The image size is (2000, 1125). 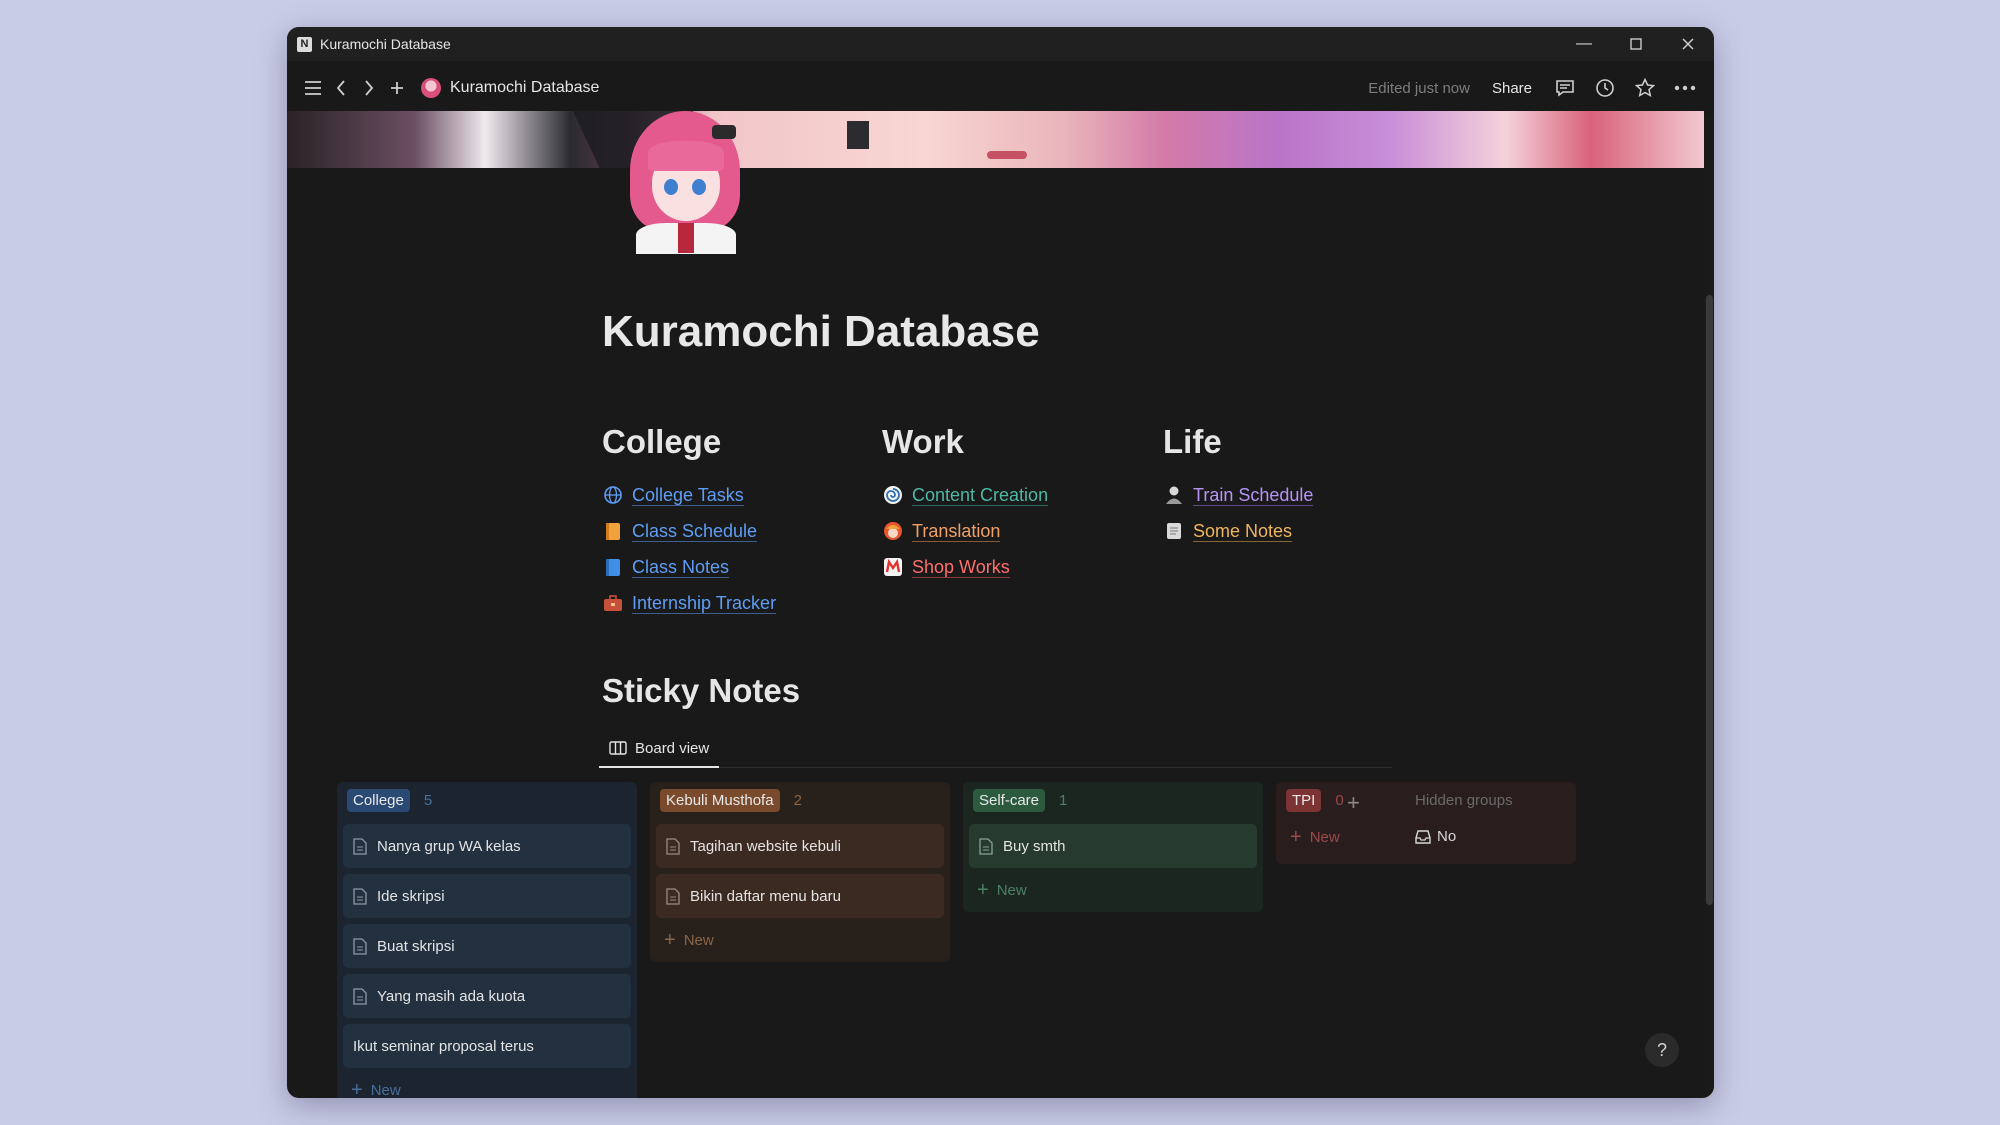 I want to click on avatar-orange-icon, so click(x=893, y=531).